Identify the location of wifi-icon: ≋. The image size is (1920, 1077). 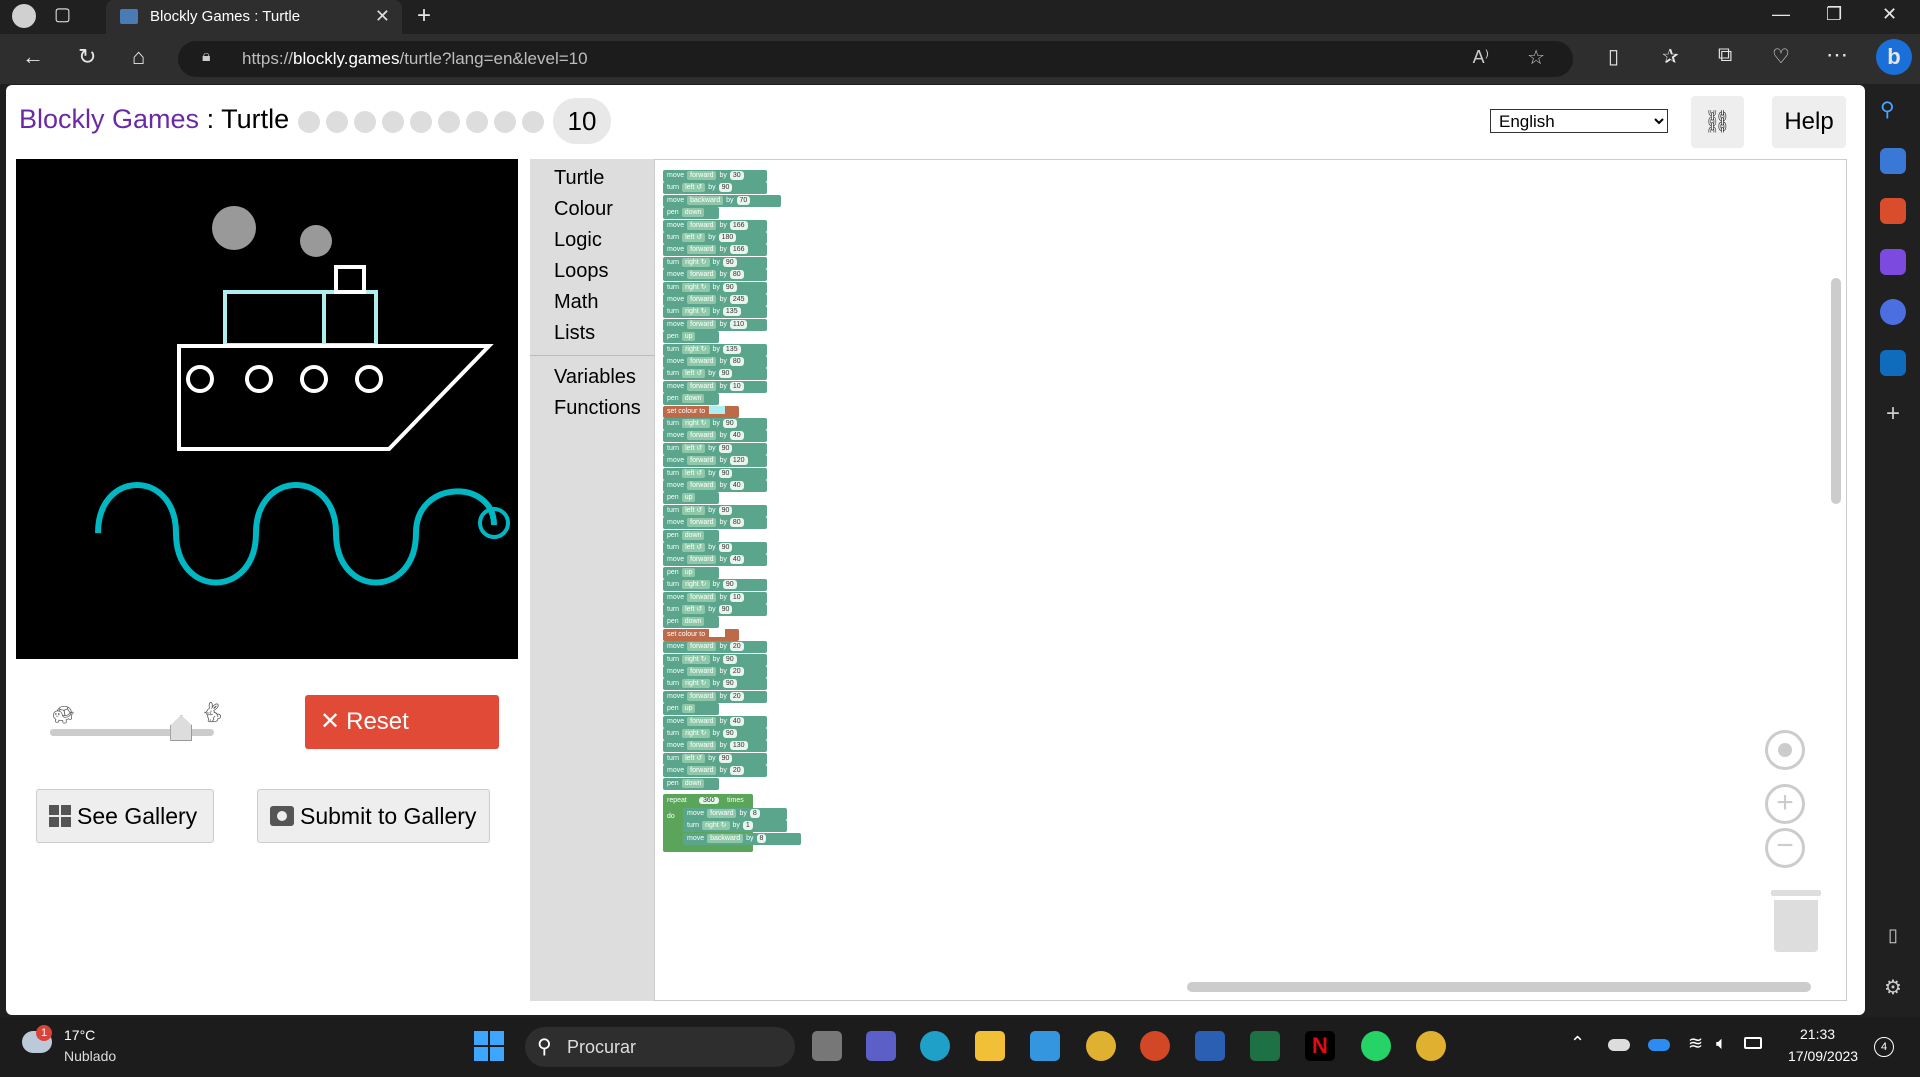
(1695, 1043).